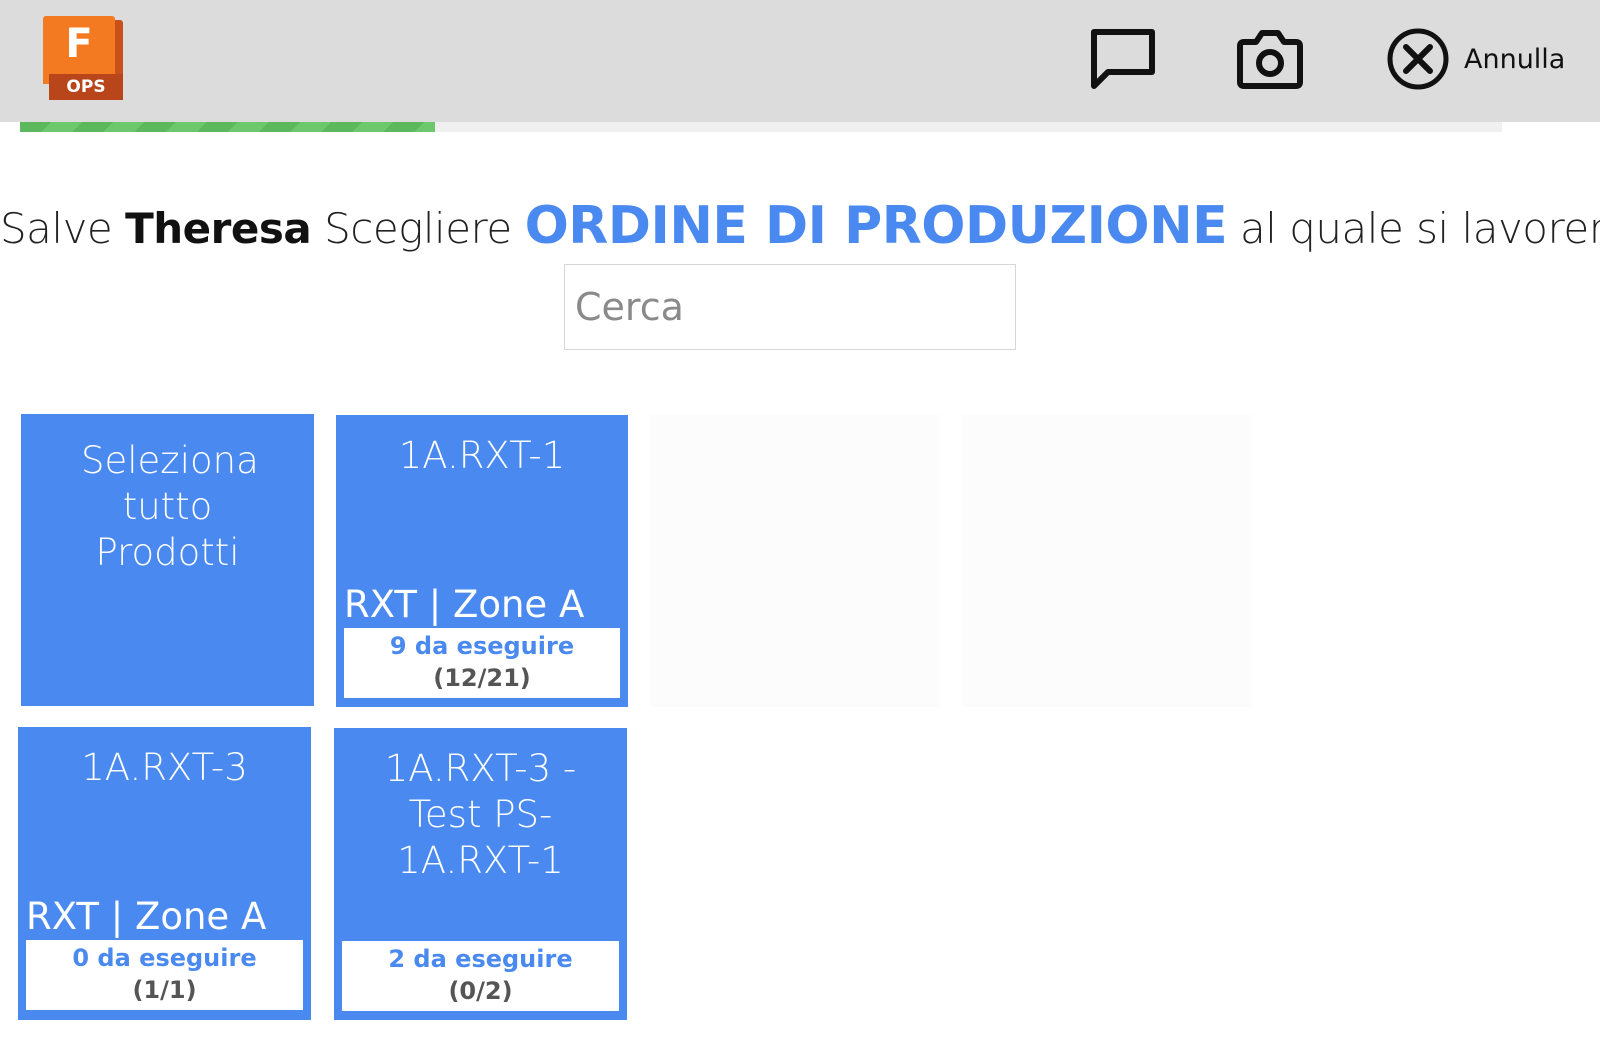 The image size is (1600, 1046). Describe the element at coordinates (164, 767) in the screenshot. I see `tile-title: 1A.RXT-3` at that location.